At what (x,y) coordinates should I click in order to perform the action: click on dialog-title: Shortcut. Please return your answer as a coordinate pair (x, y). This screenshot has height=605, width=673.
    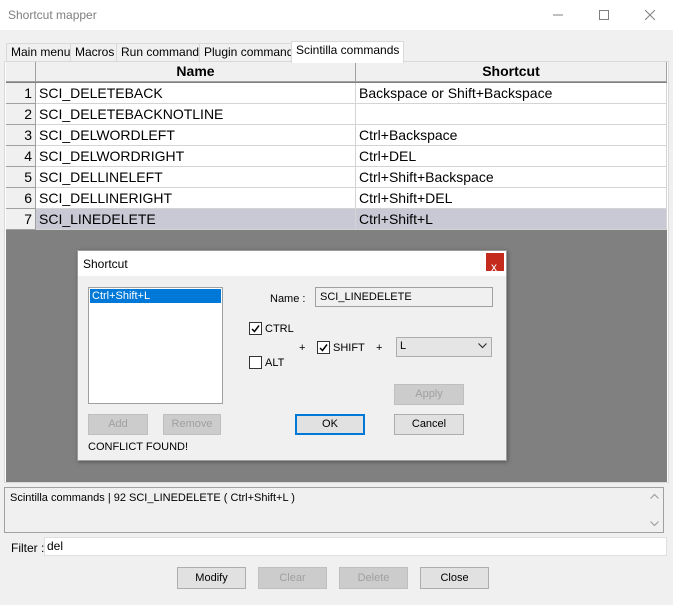
    Looking at the image, I should click on (105, 264).